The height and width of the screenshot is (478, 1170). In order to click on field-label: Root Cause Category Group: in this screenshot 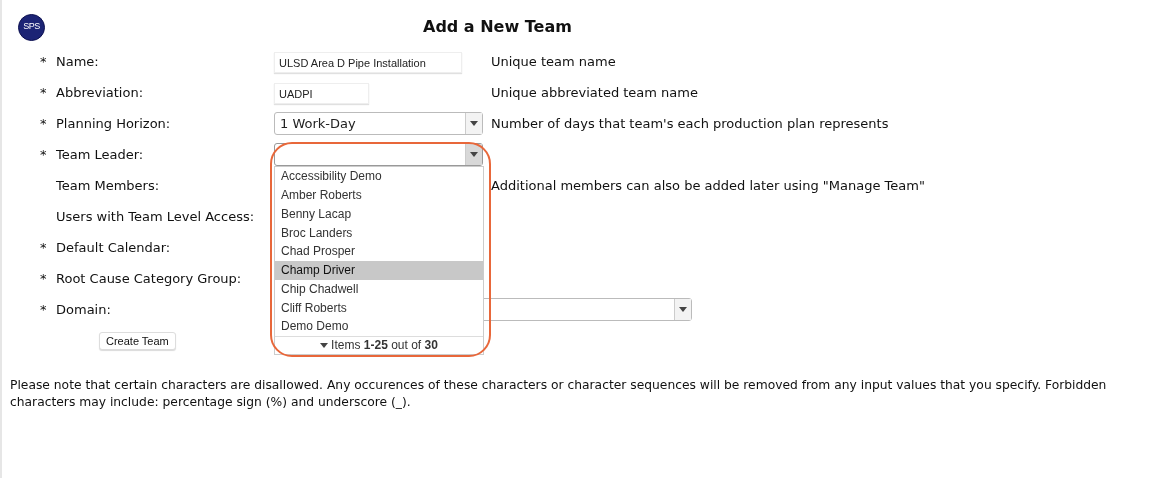, I will do `click(149, 278)`.